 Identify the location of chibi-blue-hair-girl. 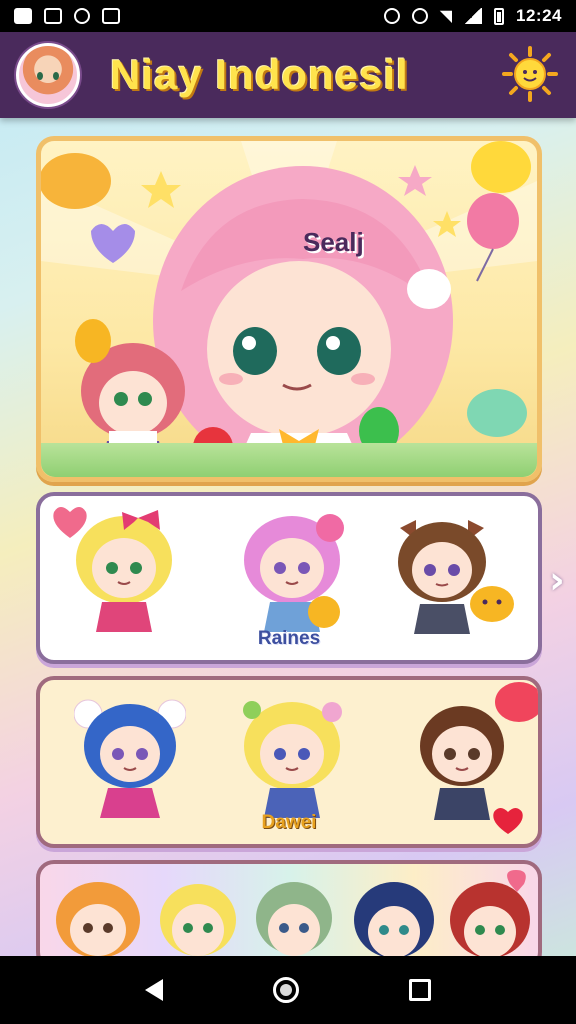
(130, 756).